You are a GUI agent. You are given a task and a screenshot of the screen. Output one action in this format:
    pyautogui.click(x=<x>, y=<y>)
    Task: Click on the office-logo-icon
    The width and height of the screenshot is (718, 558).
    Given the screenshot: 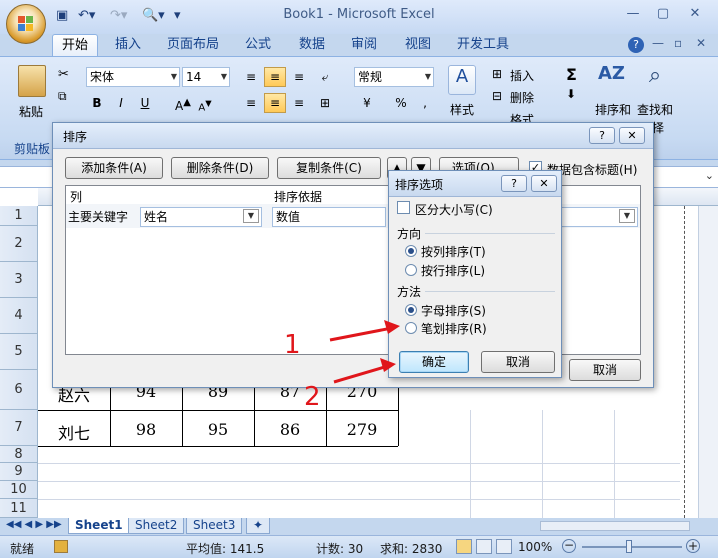 What is the action you would take?
    pyautogui.click(x=26, y=24)
    